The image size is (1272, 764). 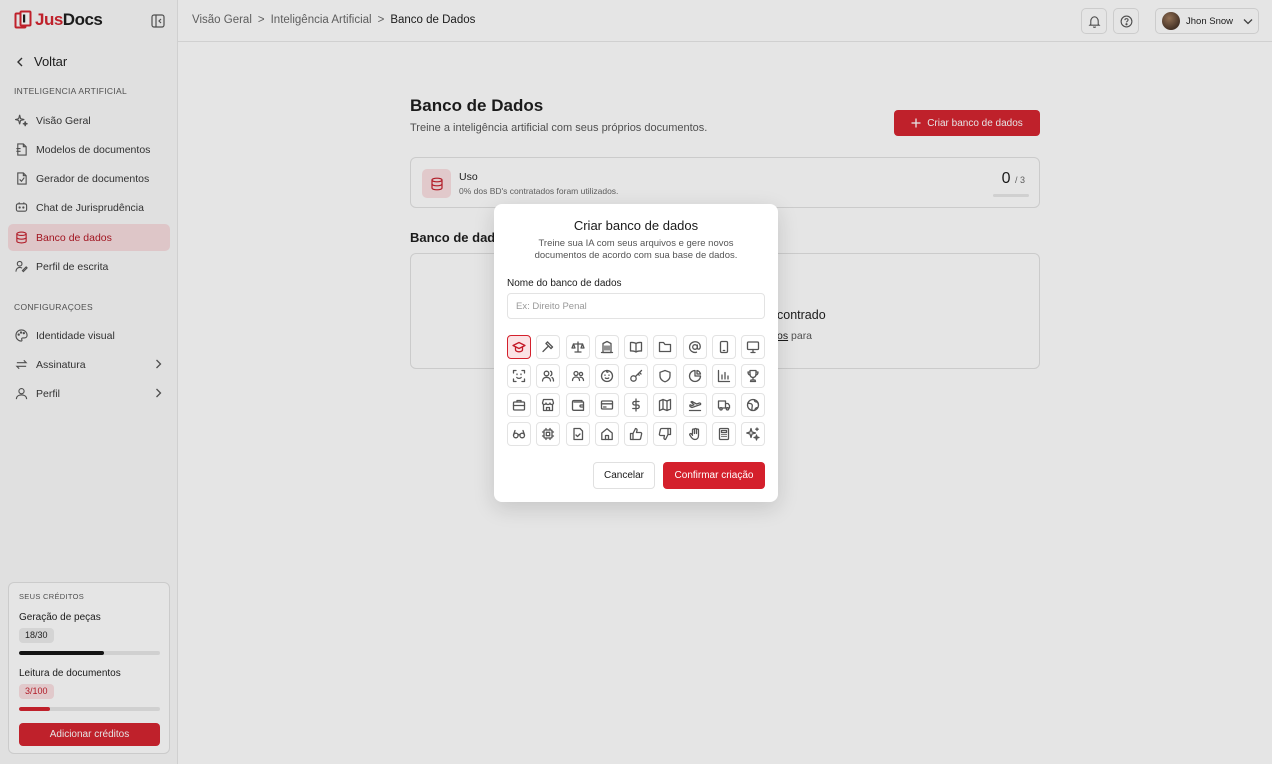 I want to click on icon-option-gavel, so click(x=548, y=347).